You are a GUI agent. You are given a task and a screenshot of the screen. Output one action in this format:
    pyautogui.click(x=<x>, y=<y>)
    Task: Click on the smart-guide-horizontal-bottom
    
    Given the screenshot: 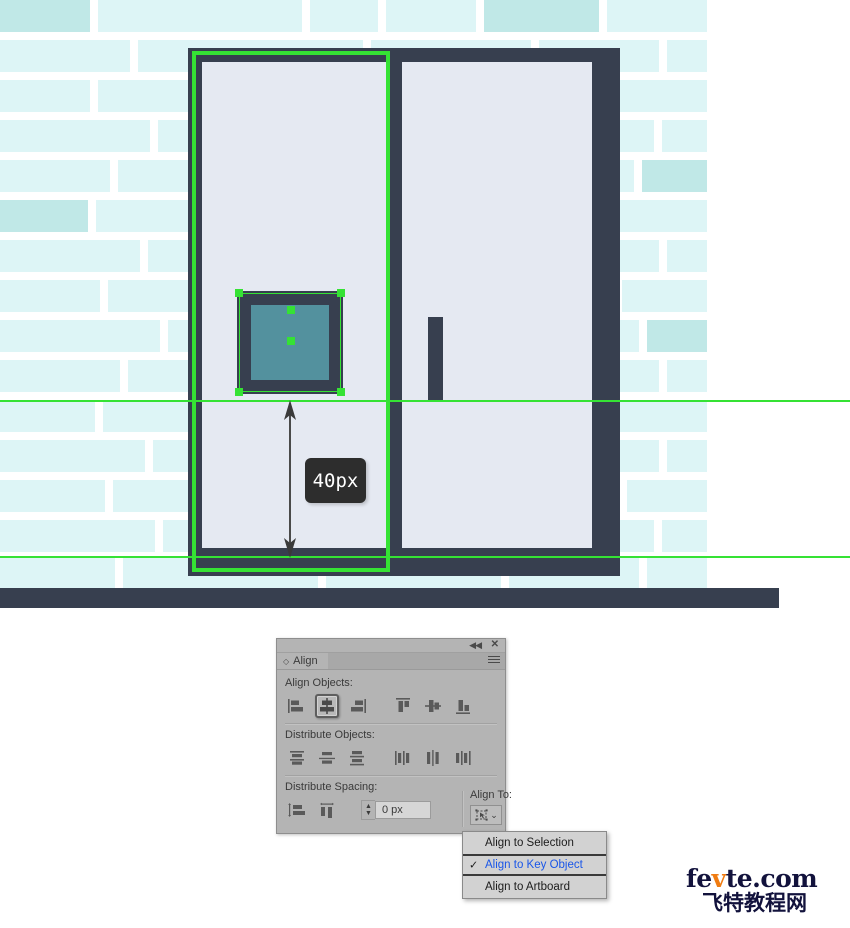 What is the action you would take?
    pyautogui.click(x=425, y=557)
    